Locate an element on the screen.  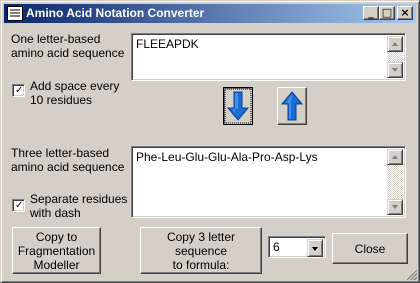
title-bar: Amino Acid Notation Converter _ □ × is located at coordinates (210, 13).